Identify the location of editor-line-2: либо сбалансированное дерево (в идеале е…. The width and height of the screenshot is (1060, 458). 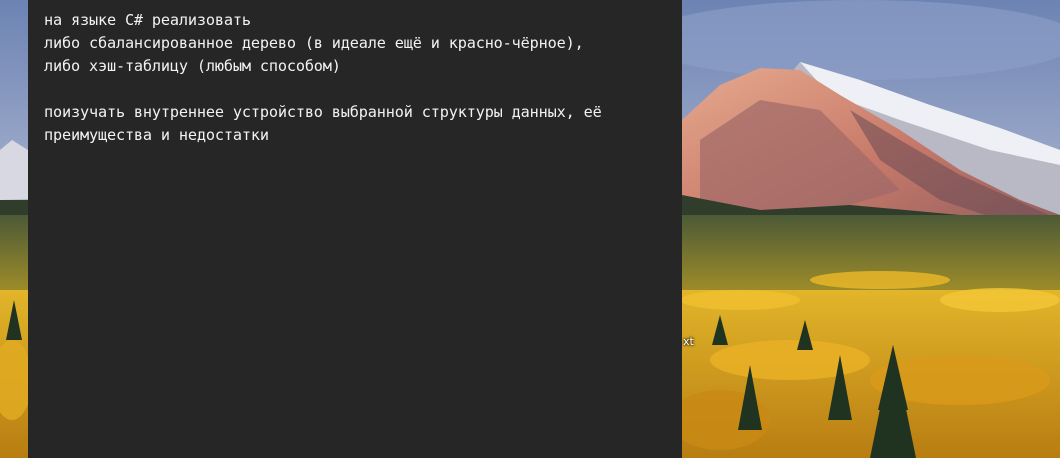
(363, 43).